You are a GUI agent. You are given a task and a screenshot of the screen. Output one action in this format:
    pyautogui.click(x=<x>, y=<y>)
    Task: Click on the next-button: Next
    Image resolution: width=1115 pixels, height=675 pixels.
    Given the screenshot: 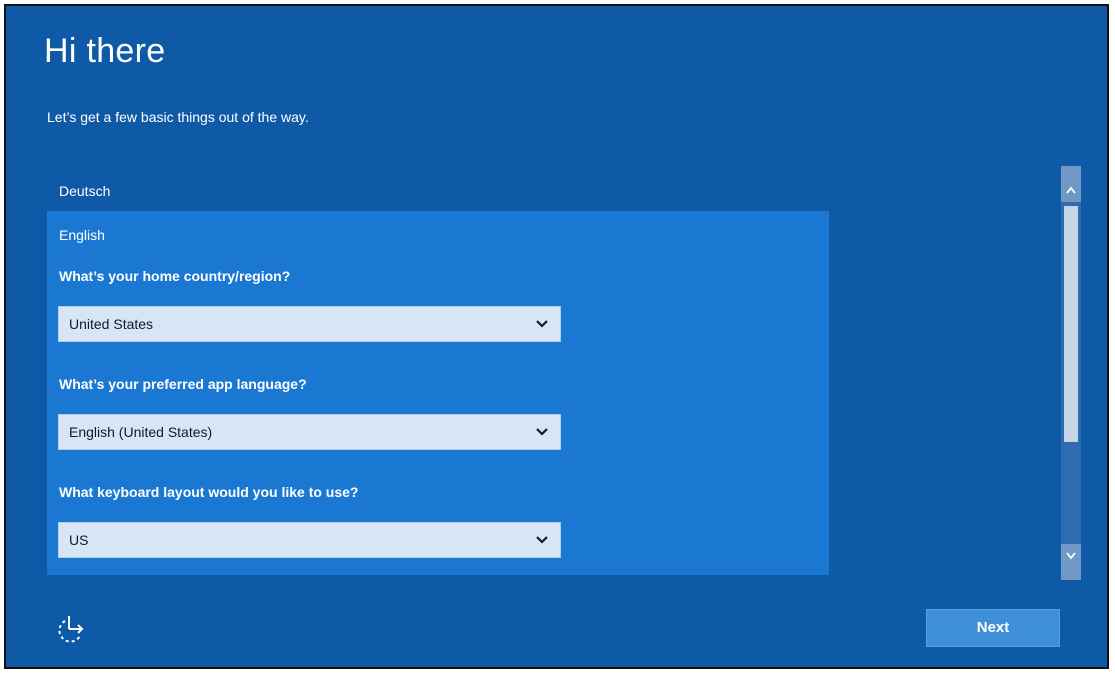 What is the action you would take?
    pyautogui.click(x=993, y=628)
    